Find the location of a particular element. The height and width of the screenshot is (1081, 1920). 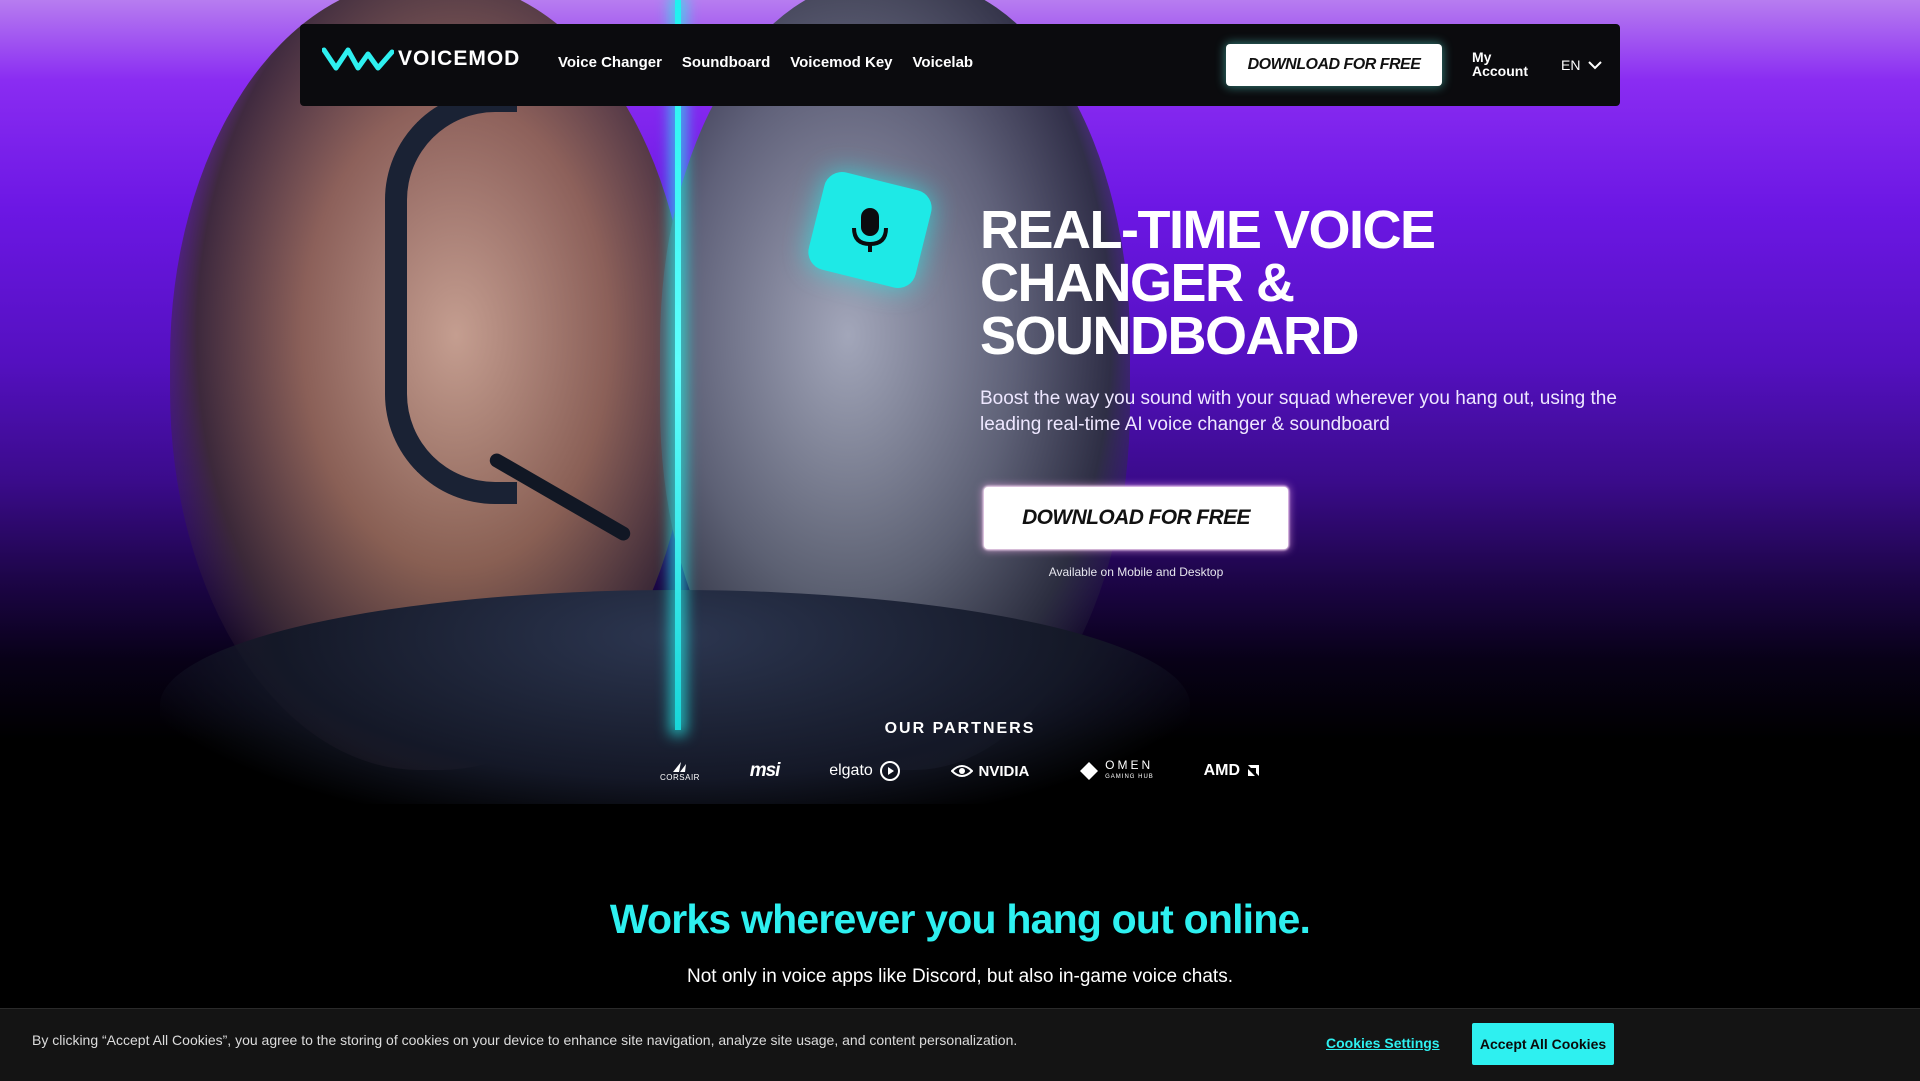

voicemod-logo-icon is located at coordinates (358, 59).